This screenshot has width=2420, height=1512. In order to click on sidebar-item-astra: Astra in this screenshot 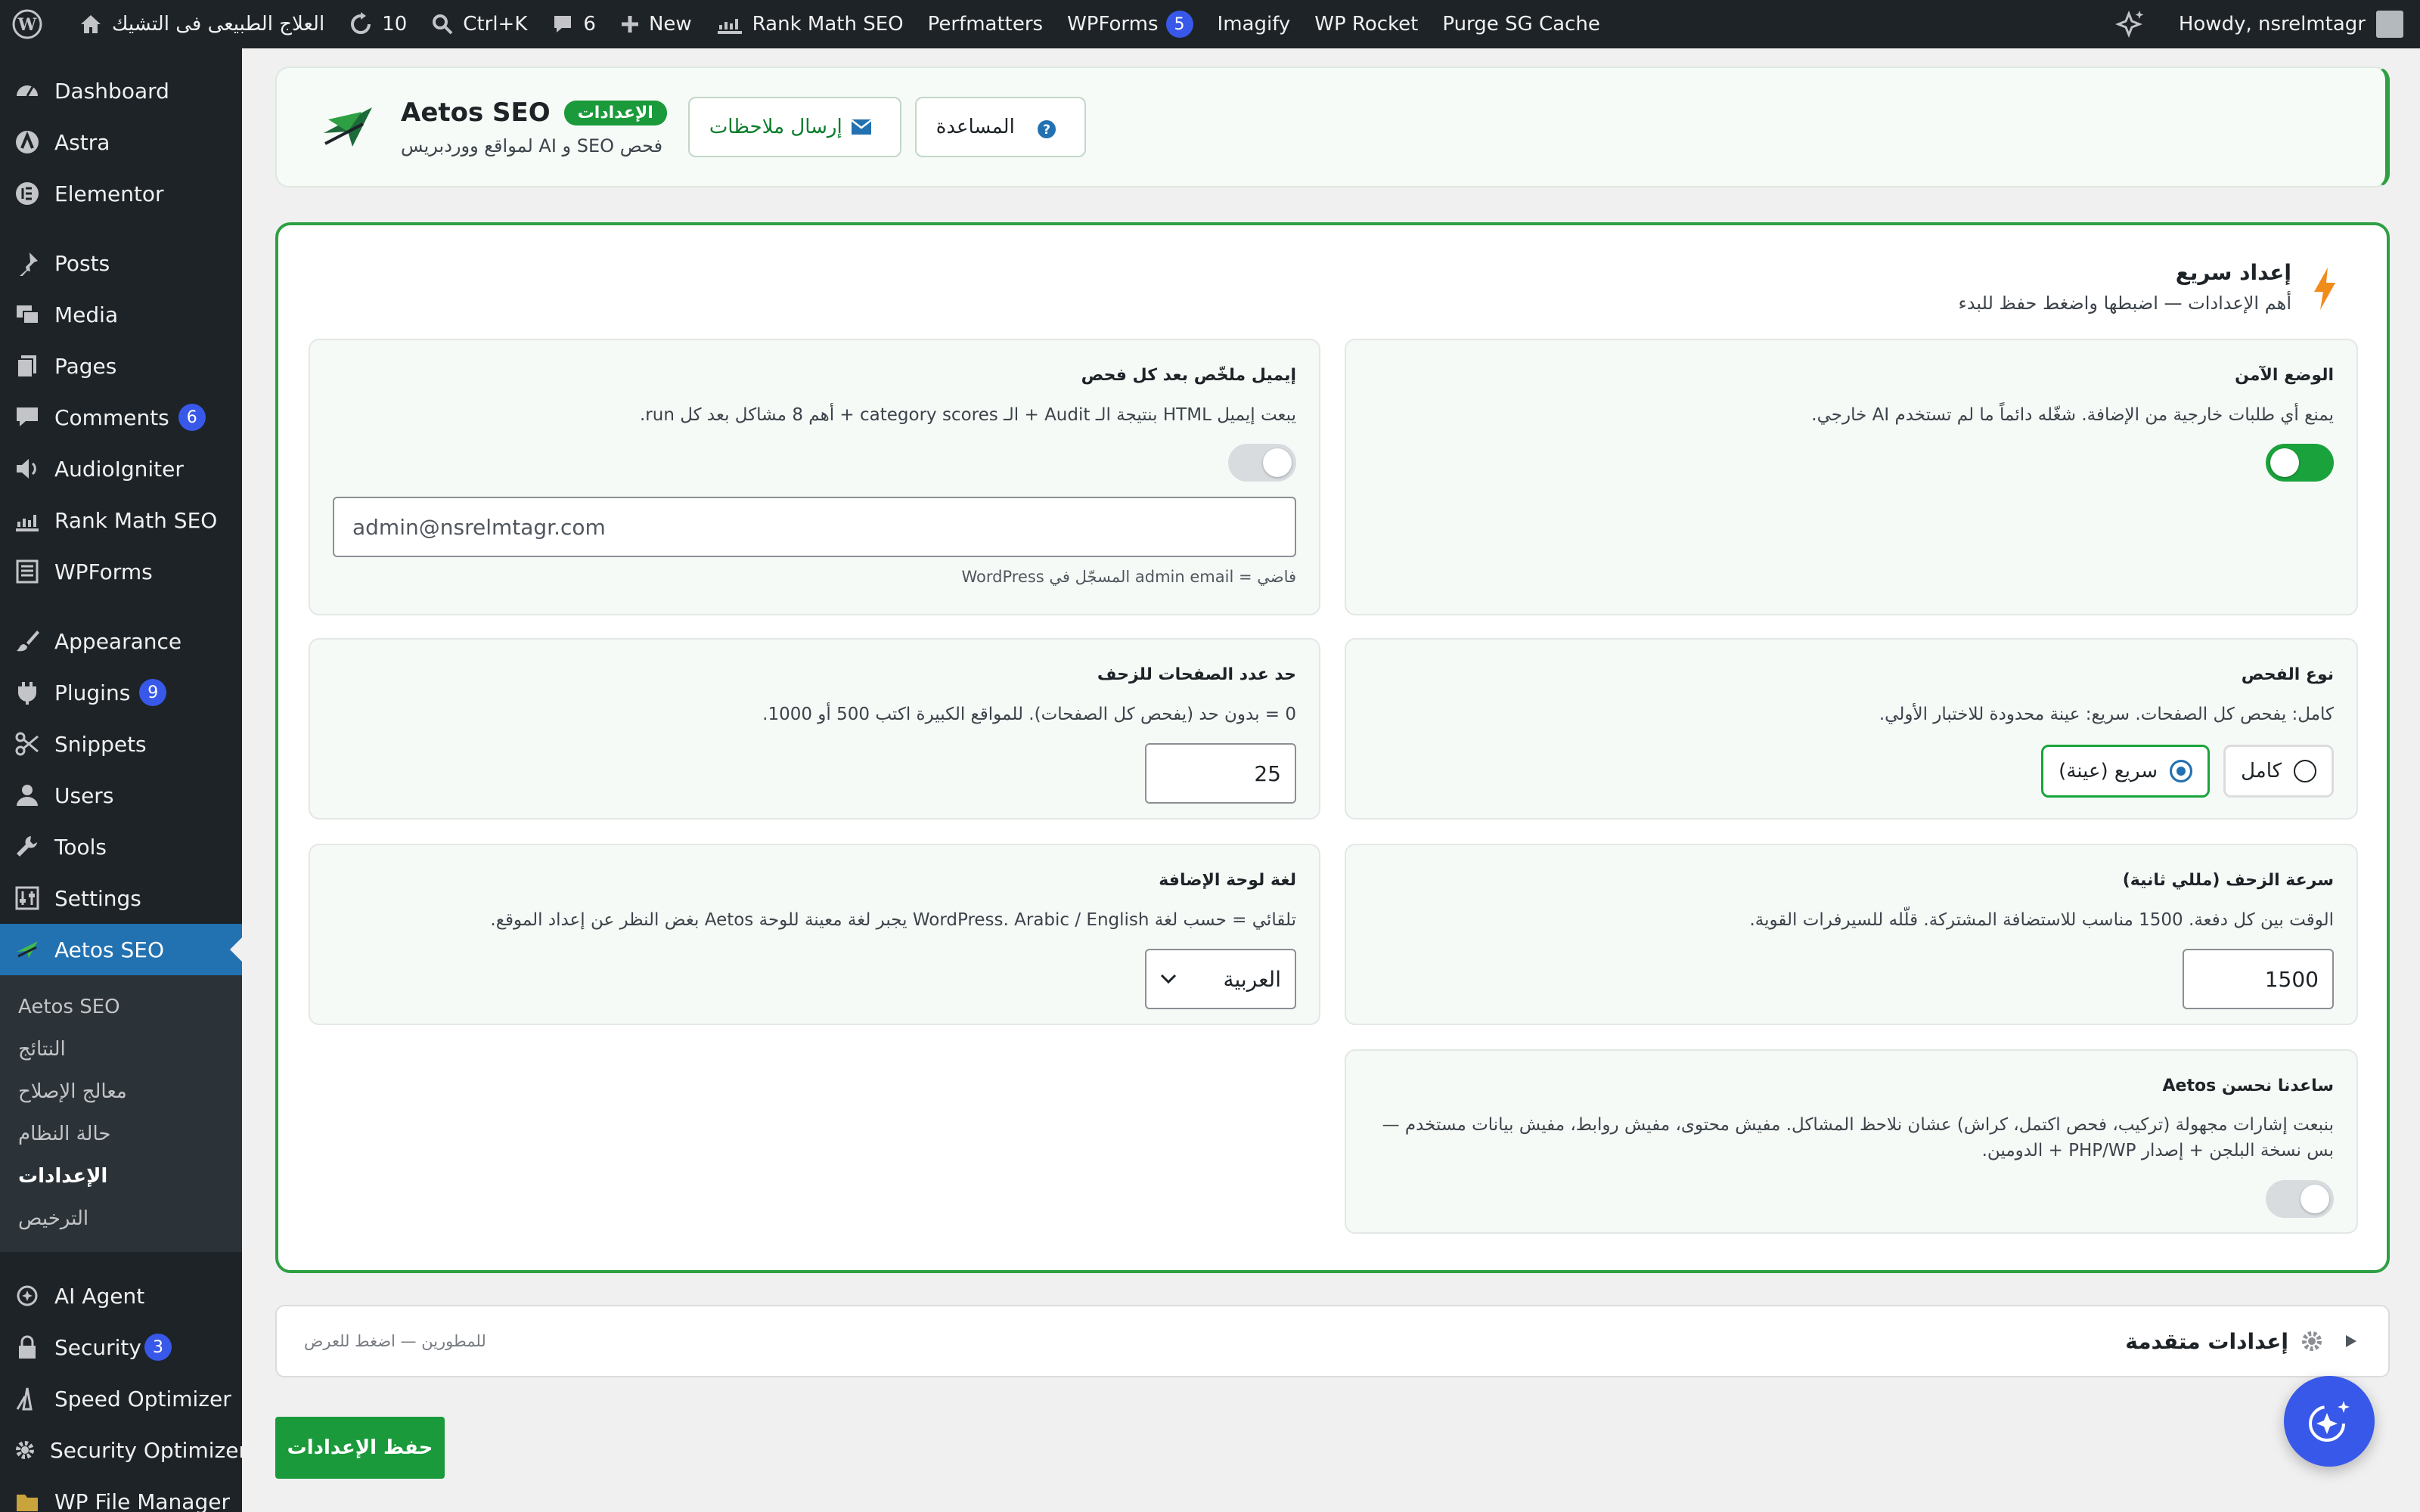, I will do `click(121, 142)`.